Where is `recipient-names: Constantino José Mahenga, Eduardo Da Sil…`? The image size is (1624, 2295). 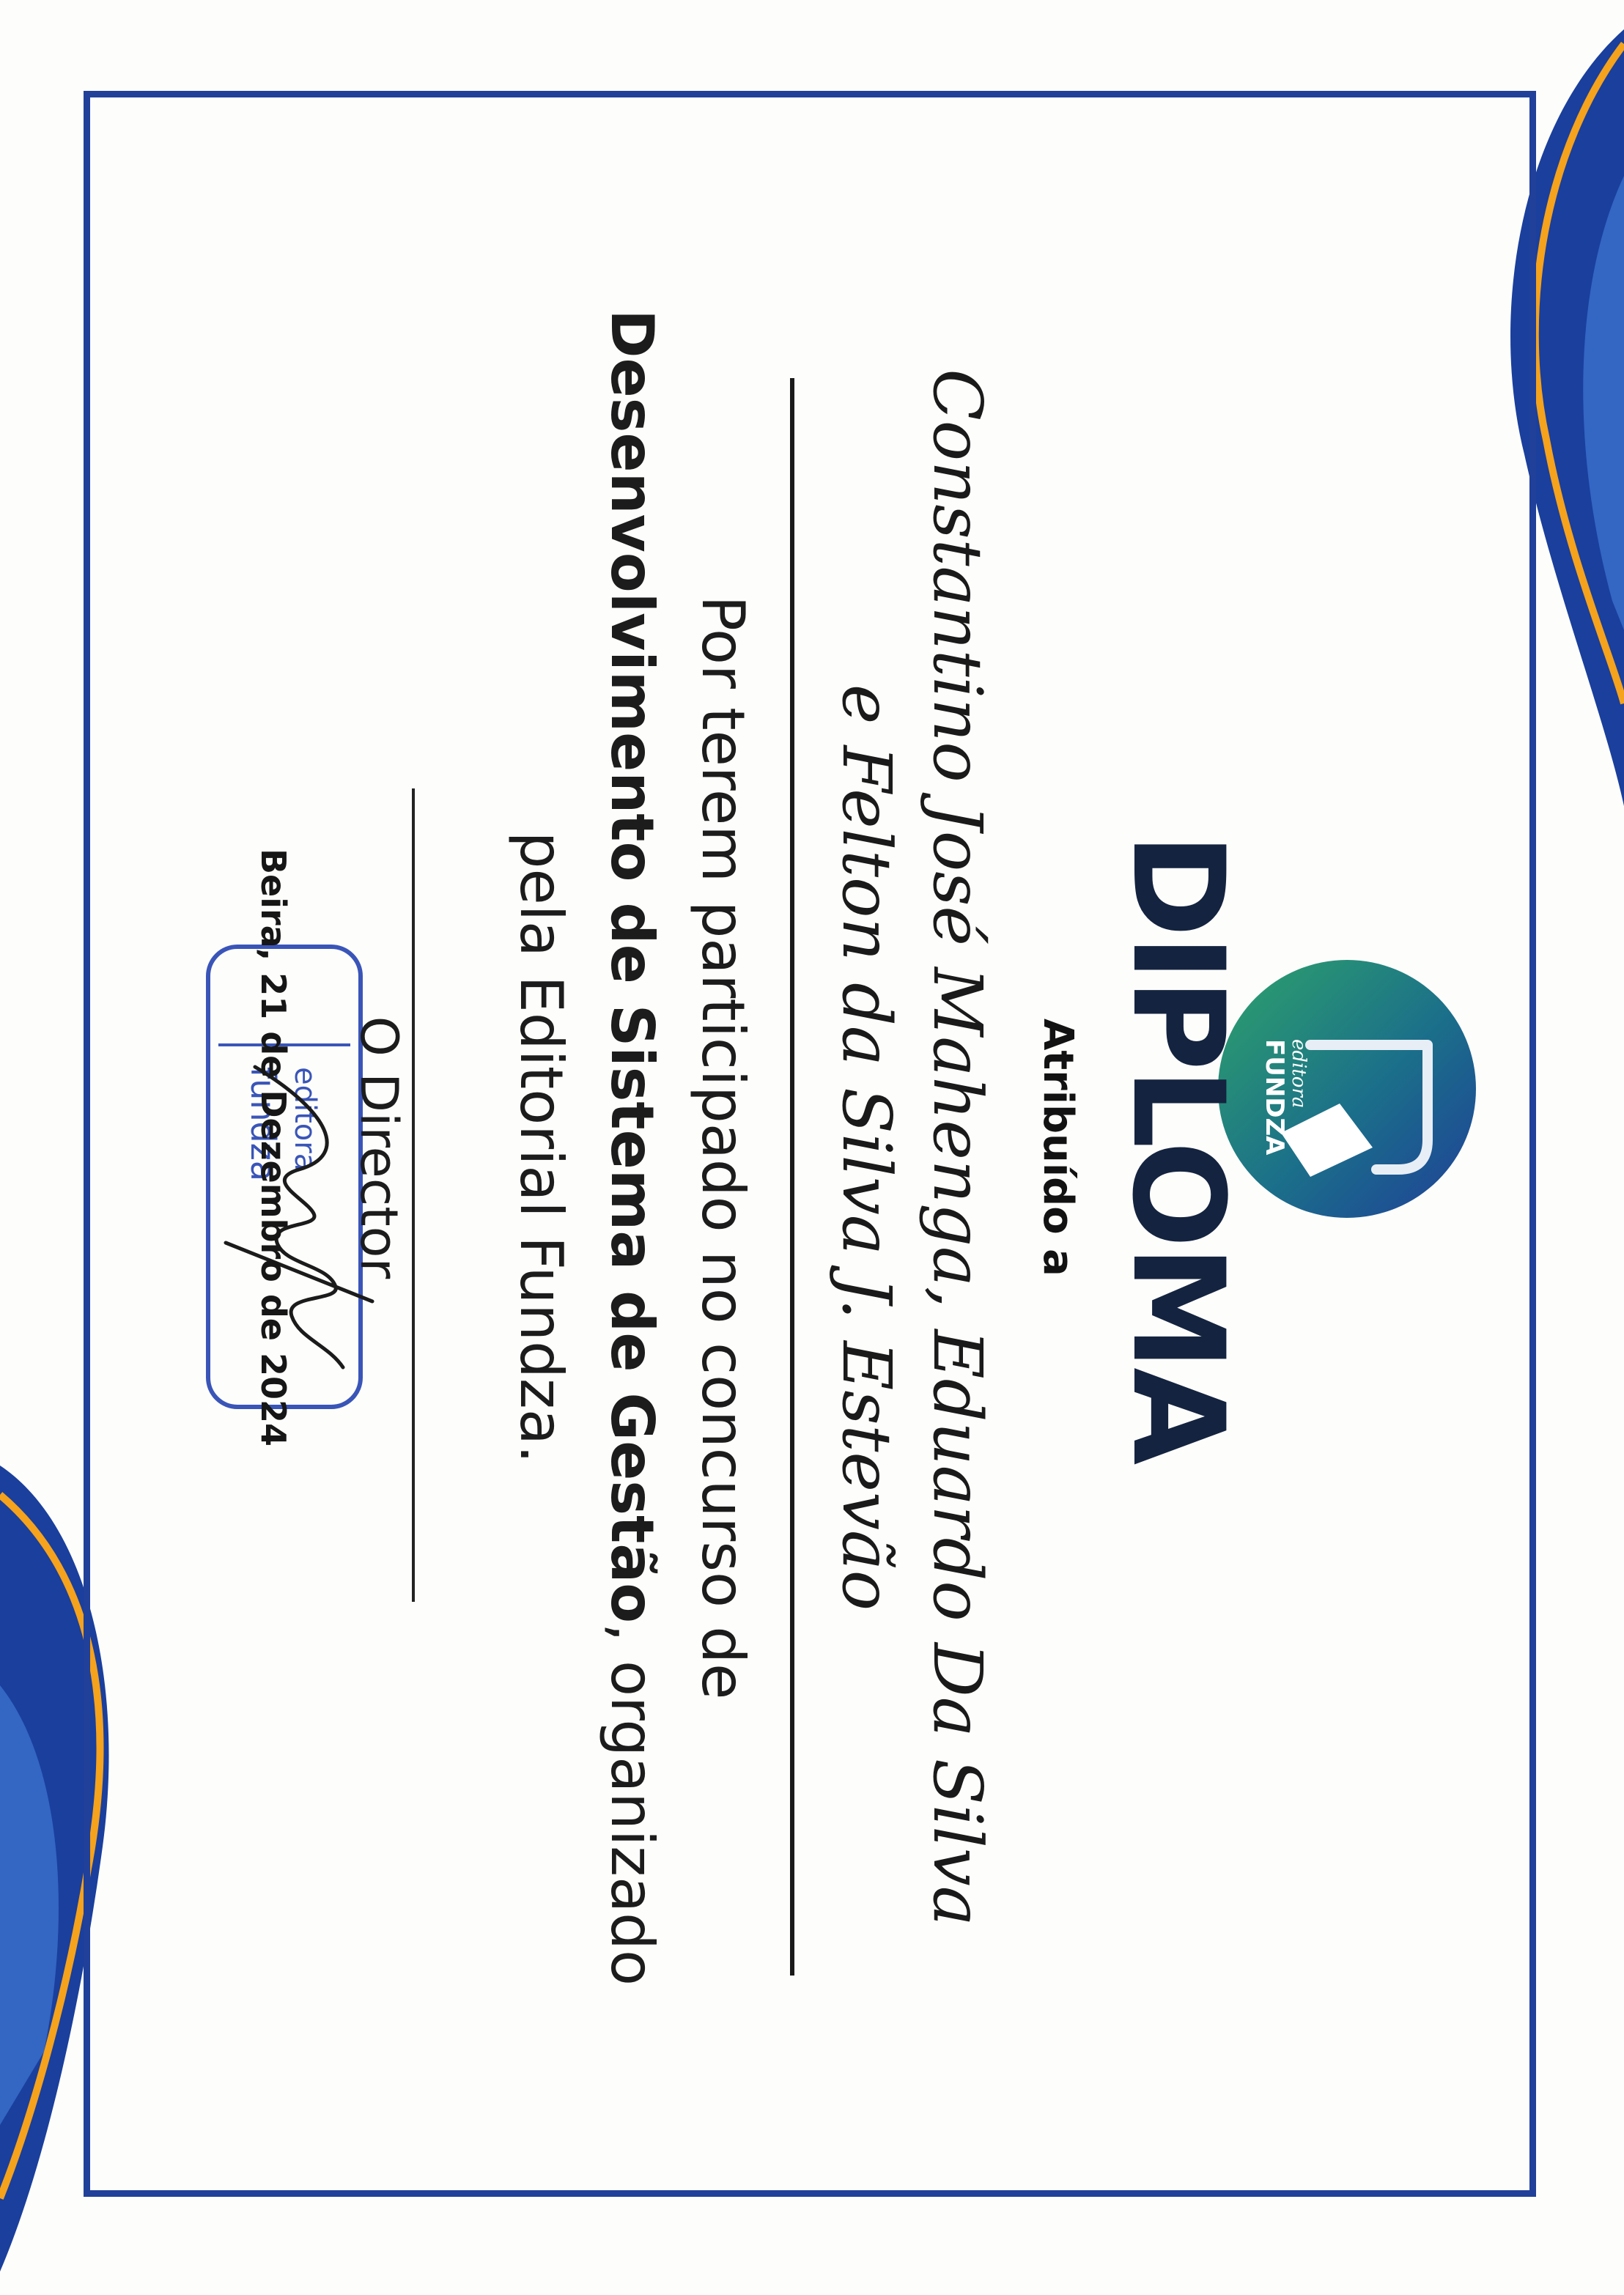
recipient-names: Constantino José Mahenga, Eduardo Da Sil… is located at coordinates (912, 1147).